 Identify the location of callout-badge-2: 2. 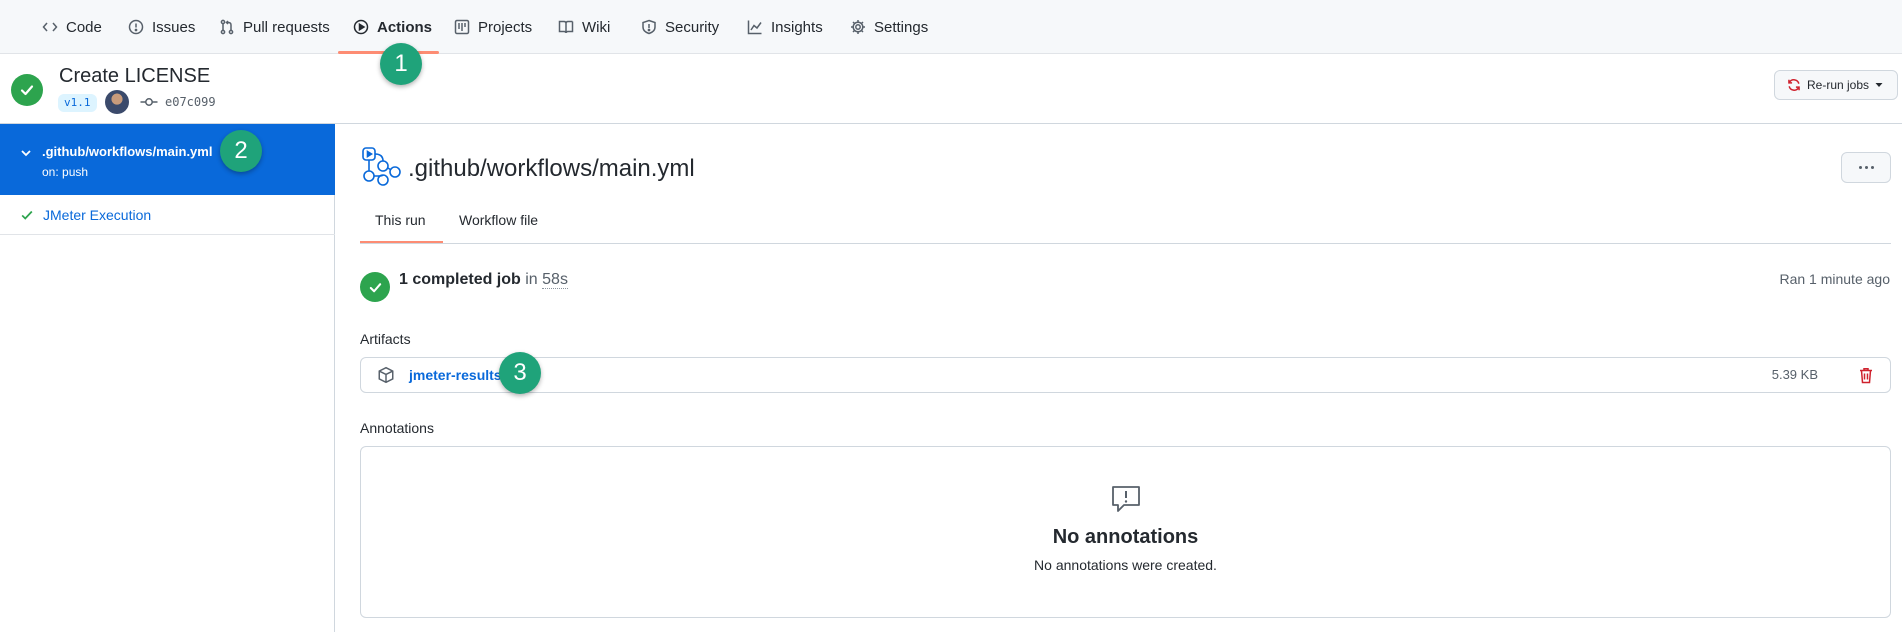
(241, 151).